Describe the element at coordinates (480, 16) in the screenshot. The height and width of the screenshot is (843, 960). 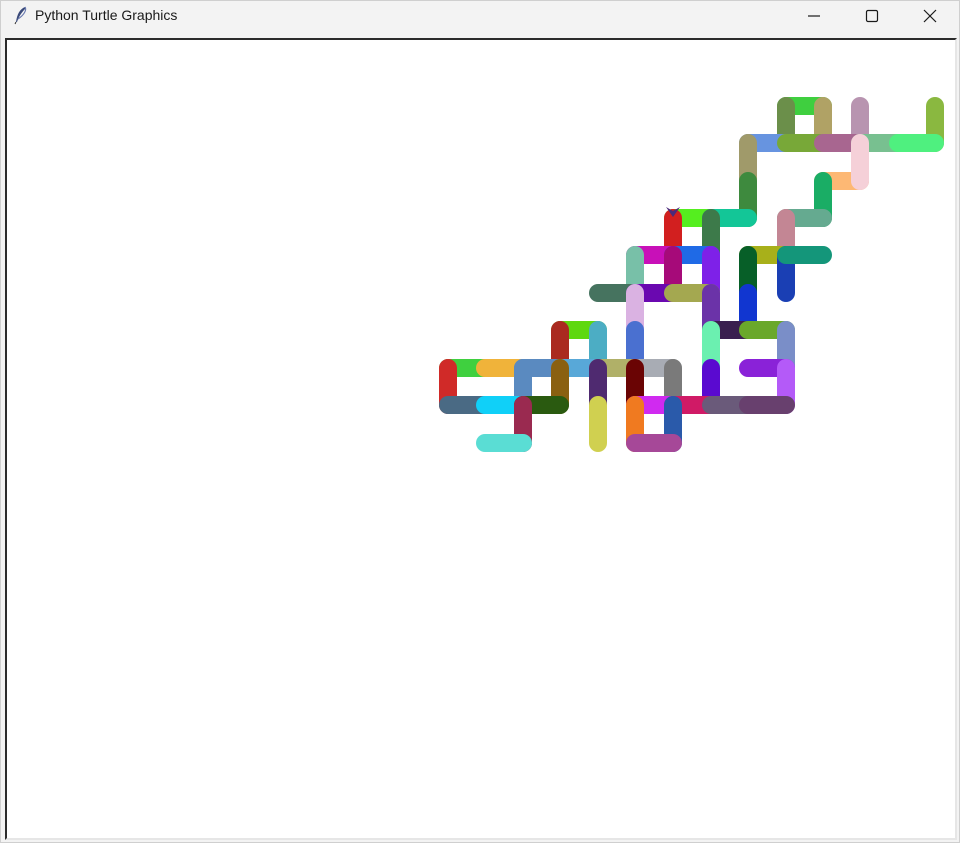
I see `title-bar: Python Turtle Graphics` at that location.